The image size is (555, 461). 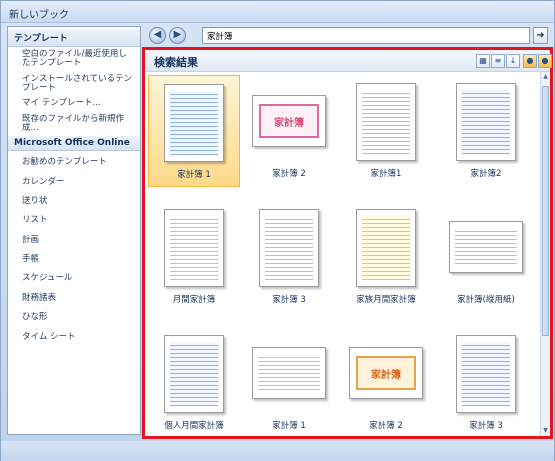 I want to click on sort-az-icon: ↓, so click(x=513, y=61).